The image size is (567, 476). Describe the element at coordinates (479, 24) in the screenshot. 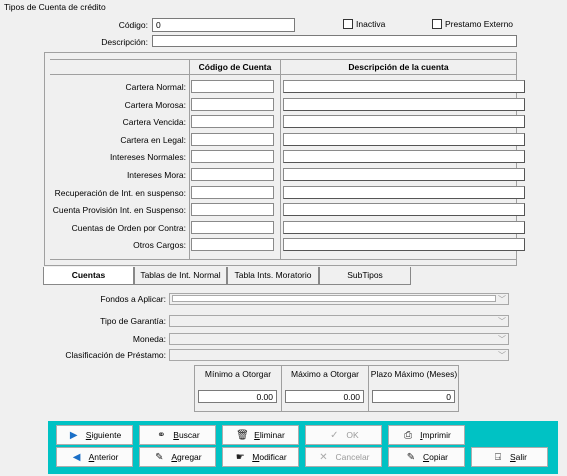

I see `prestamo-externo-label: Prestamo Externo` at that location.